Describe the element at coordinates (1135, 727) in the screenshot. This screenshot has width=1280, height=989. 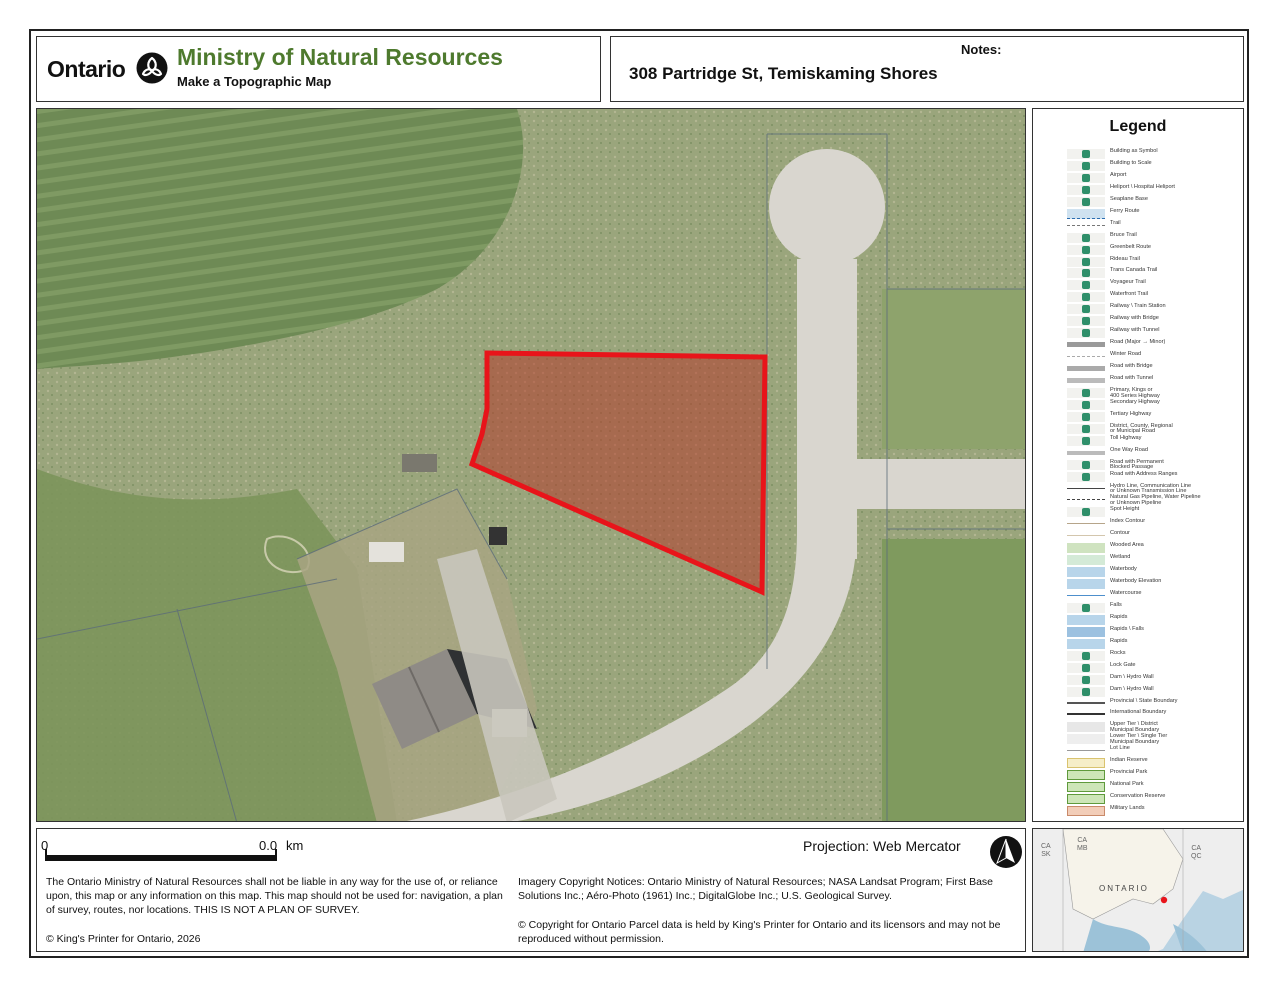
I see `legend-item-label: Upper Tier \ District Municipal Boundary` at that location.